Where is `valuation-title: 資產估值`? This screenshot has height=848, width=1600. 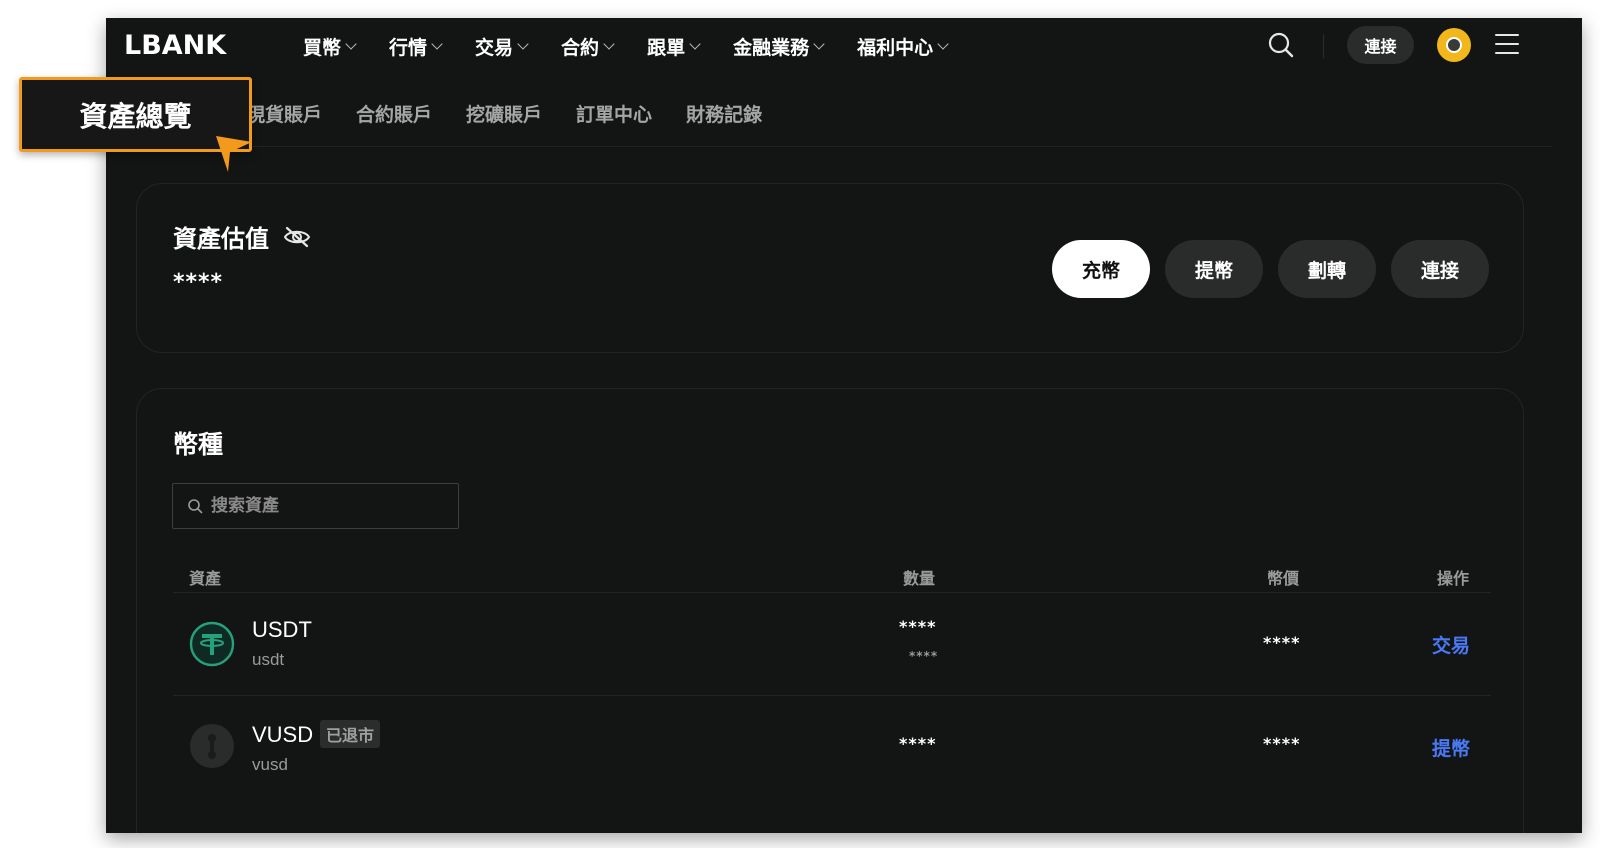 valuation-title: 資產估值 is located at coordinates (221, 239).